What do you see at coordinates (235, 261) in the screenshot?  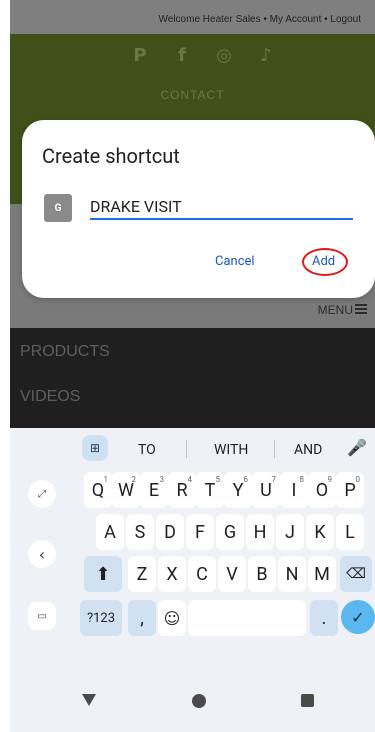 I see `cancel-button: Cancel` at bounding box center [235, 261].